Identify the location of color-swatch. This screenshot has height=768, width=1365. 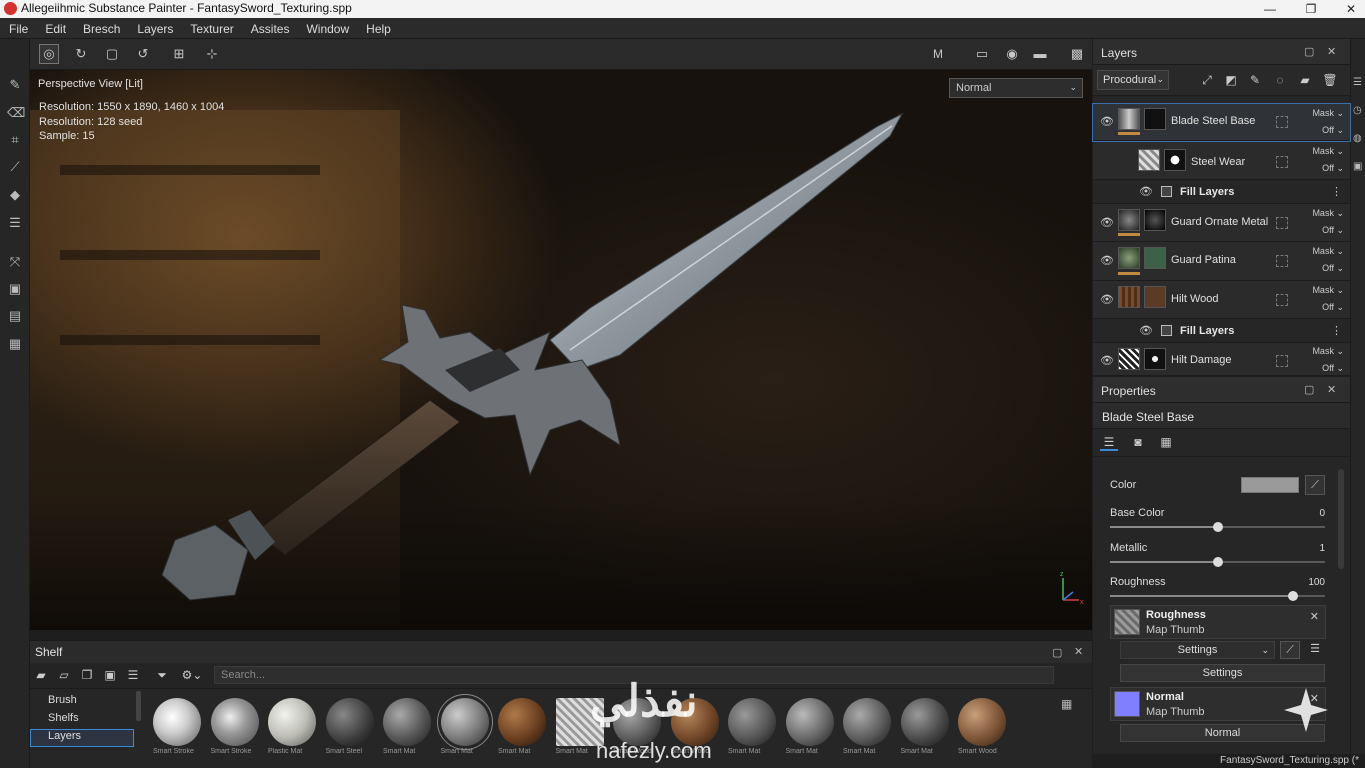
(1270, 485).